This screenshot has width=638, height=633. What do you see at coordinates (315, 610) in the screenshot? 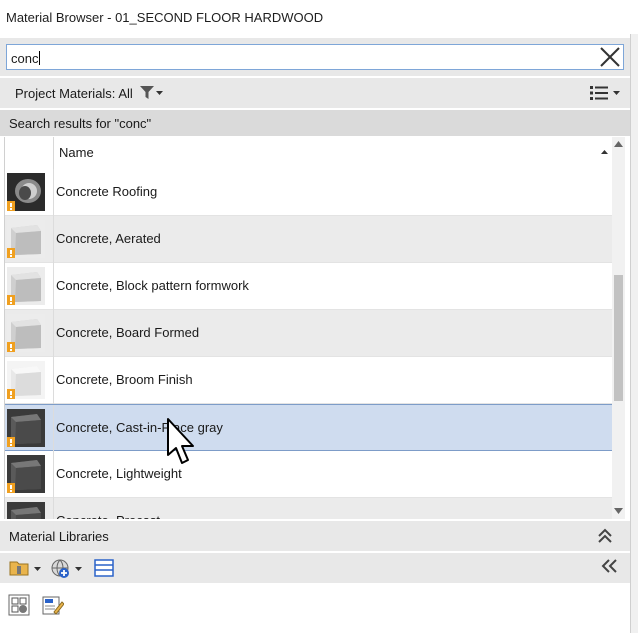
I see `bottom-toolbar` at bounding box center [315, 610].